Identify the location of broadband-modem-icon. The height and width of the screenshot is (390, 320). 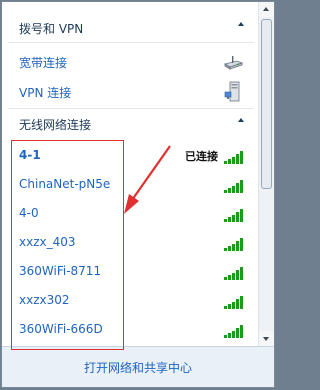
(233, 63).